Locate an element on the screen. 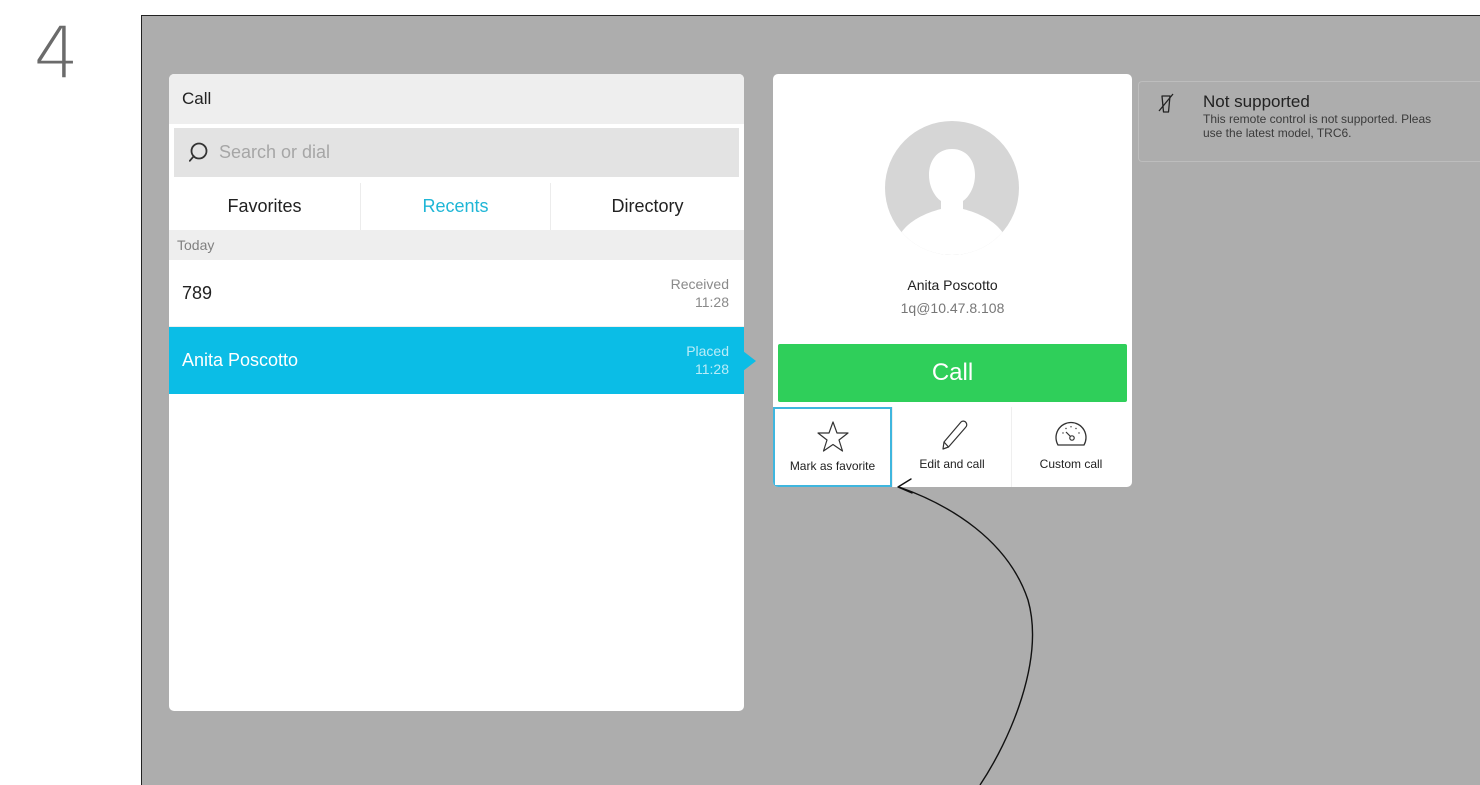 This screenshot has height=785, width=1480. recent-call-row-selected: Anita Poscotto Placed 11:28 is located at coordinates (456, 360).